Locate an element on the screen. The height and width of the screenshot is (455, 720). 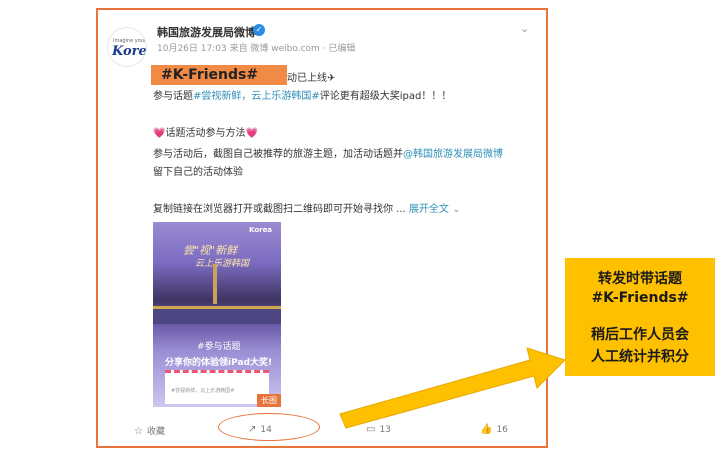
callout-line-3: 稍后工作人员会 is located at coordinates (640, 335).